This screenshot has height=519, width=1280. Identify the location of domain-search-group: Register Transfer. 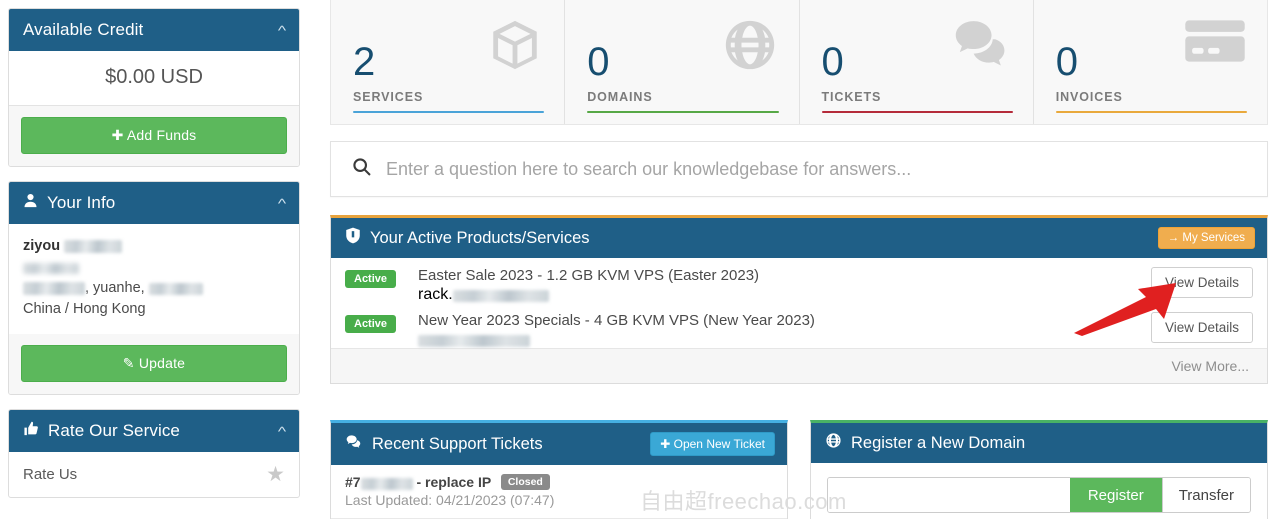
(1039, 495).